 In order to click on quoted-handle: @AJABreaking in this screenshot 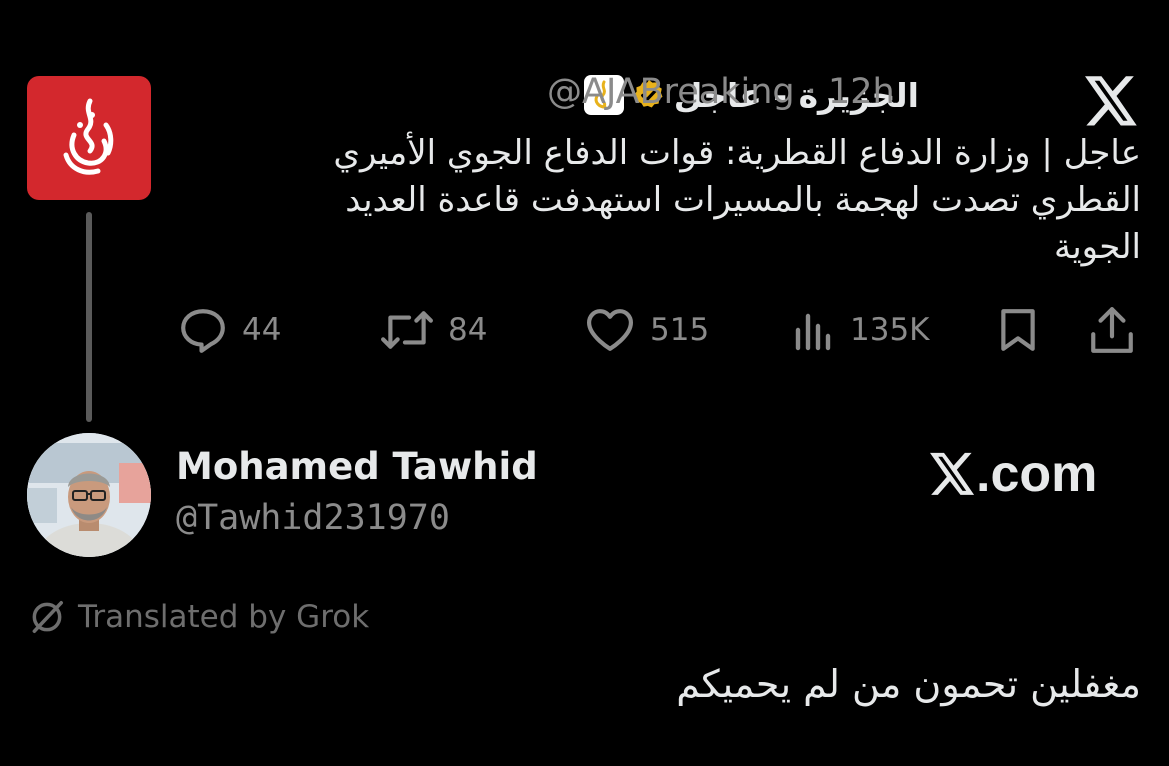, I will do `click(671, 92)`.